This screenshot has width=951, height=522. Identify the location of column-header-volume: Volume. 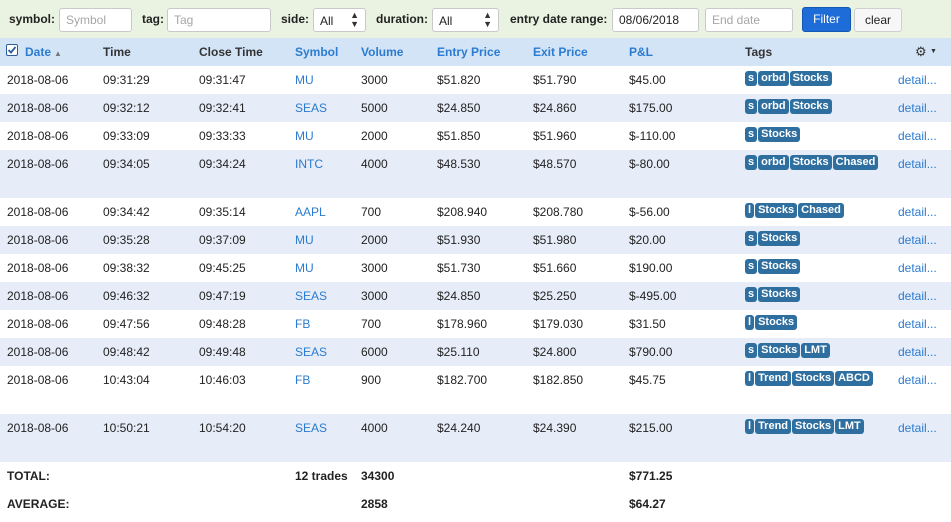
(382, 52).